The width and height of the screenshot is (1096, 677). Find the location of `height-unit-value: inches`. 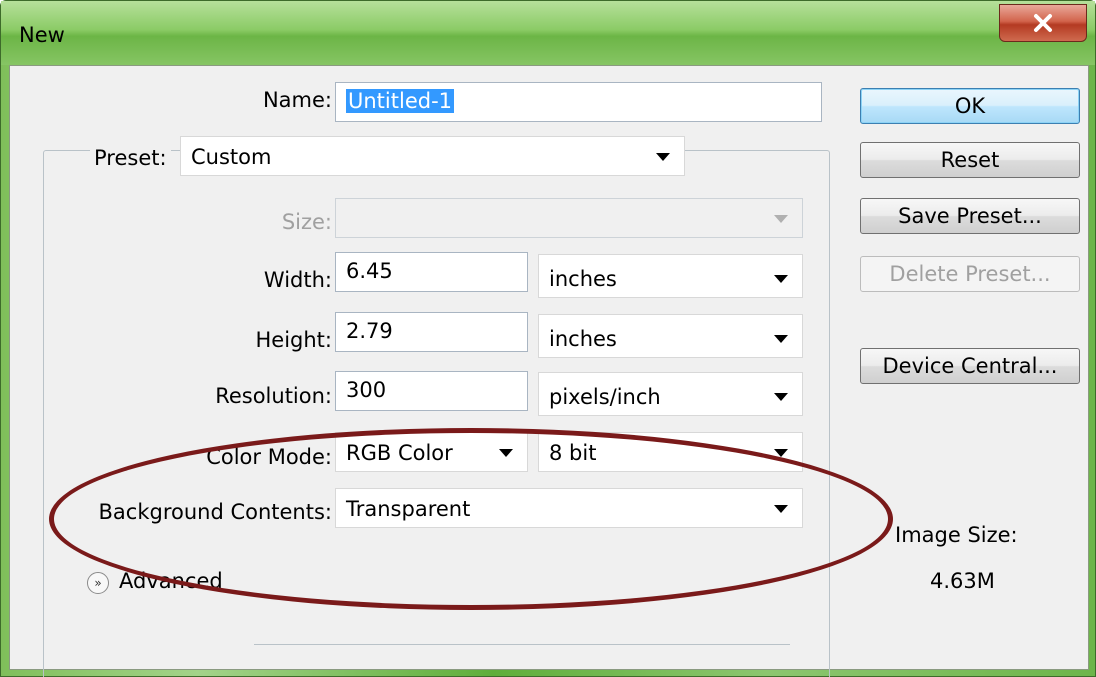

height-unit-value: inches is located at coordinates (583, 339).